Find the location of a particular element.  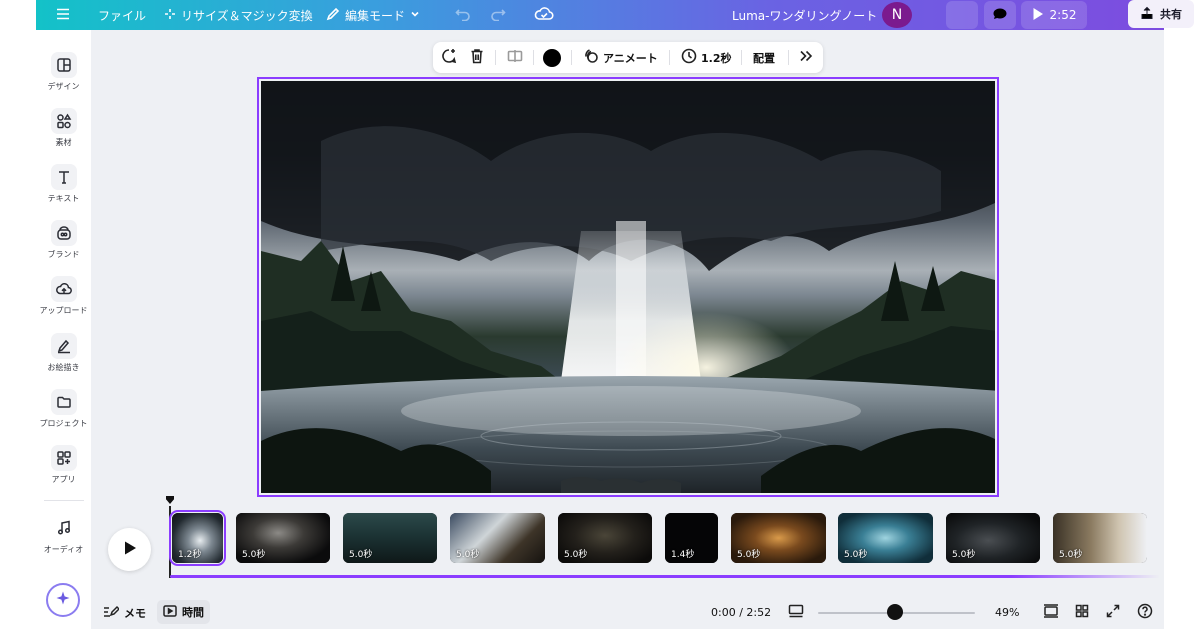

sidebar-item-elements: 素材 is located at coordinates (63, 128).